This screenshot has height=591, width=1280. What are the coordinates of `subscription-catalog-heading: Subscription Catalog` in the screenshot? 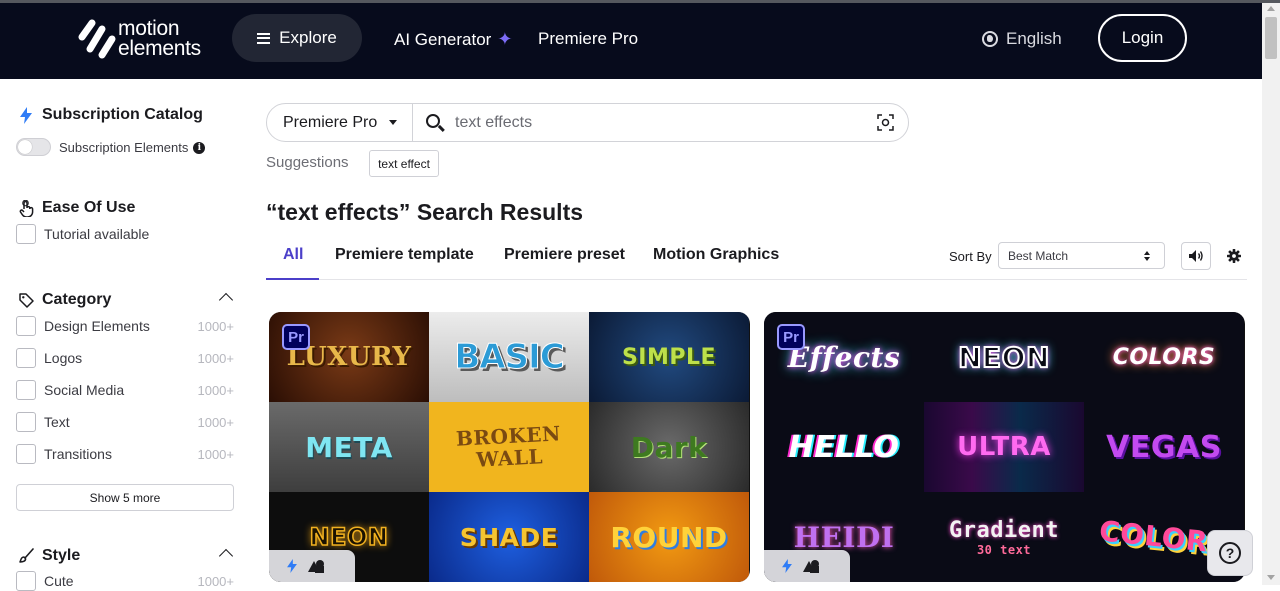 It's located at (110, 115).